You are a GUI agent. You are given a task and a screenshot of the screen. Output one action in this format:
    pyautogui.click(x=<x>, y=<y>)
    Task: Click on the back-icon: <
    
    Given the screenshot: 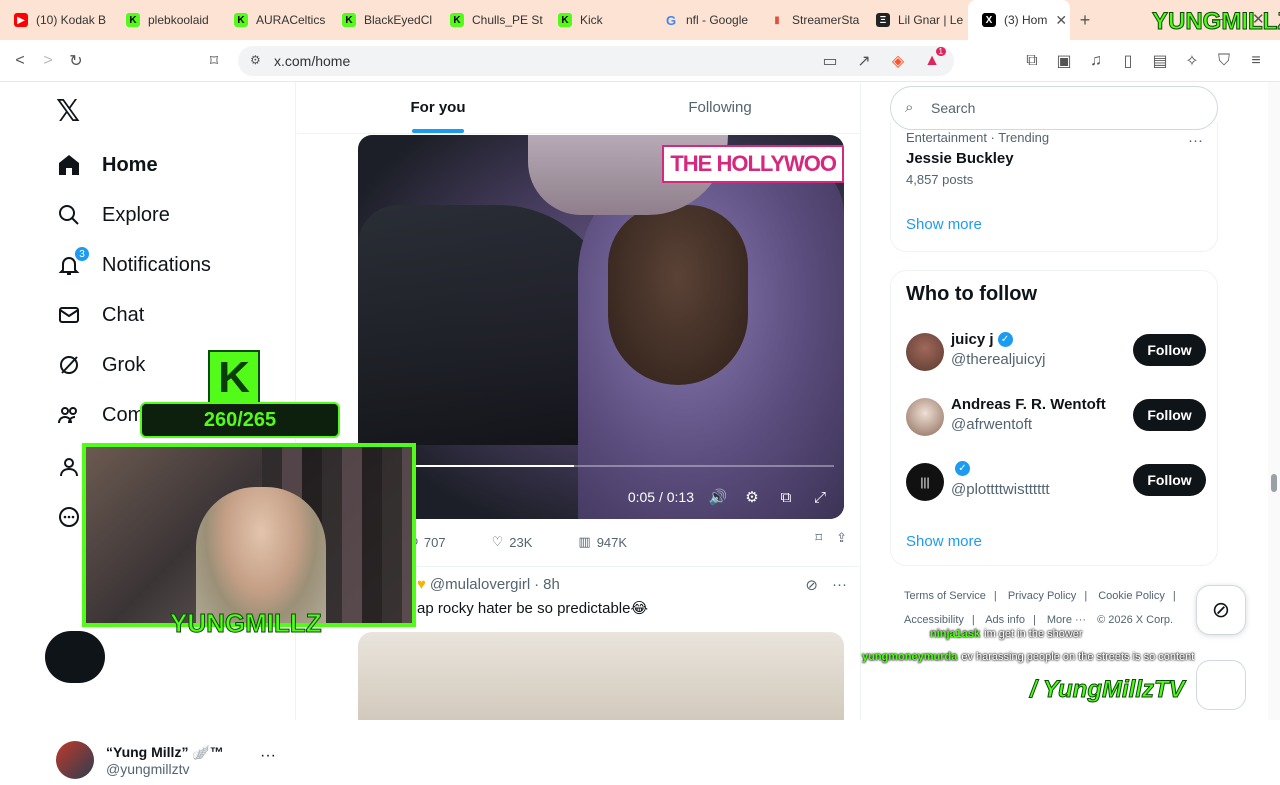 What is the action you would take?
    pyautogui.click(x=20, y=61)
    